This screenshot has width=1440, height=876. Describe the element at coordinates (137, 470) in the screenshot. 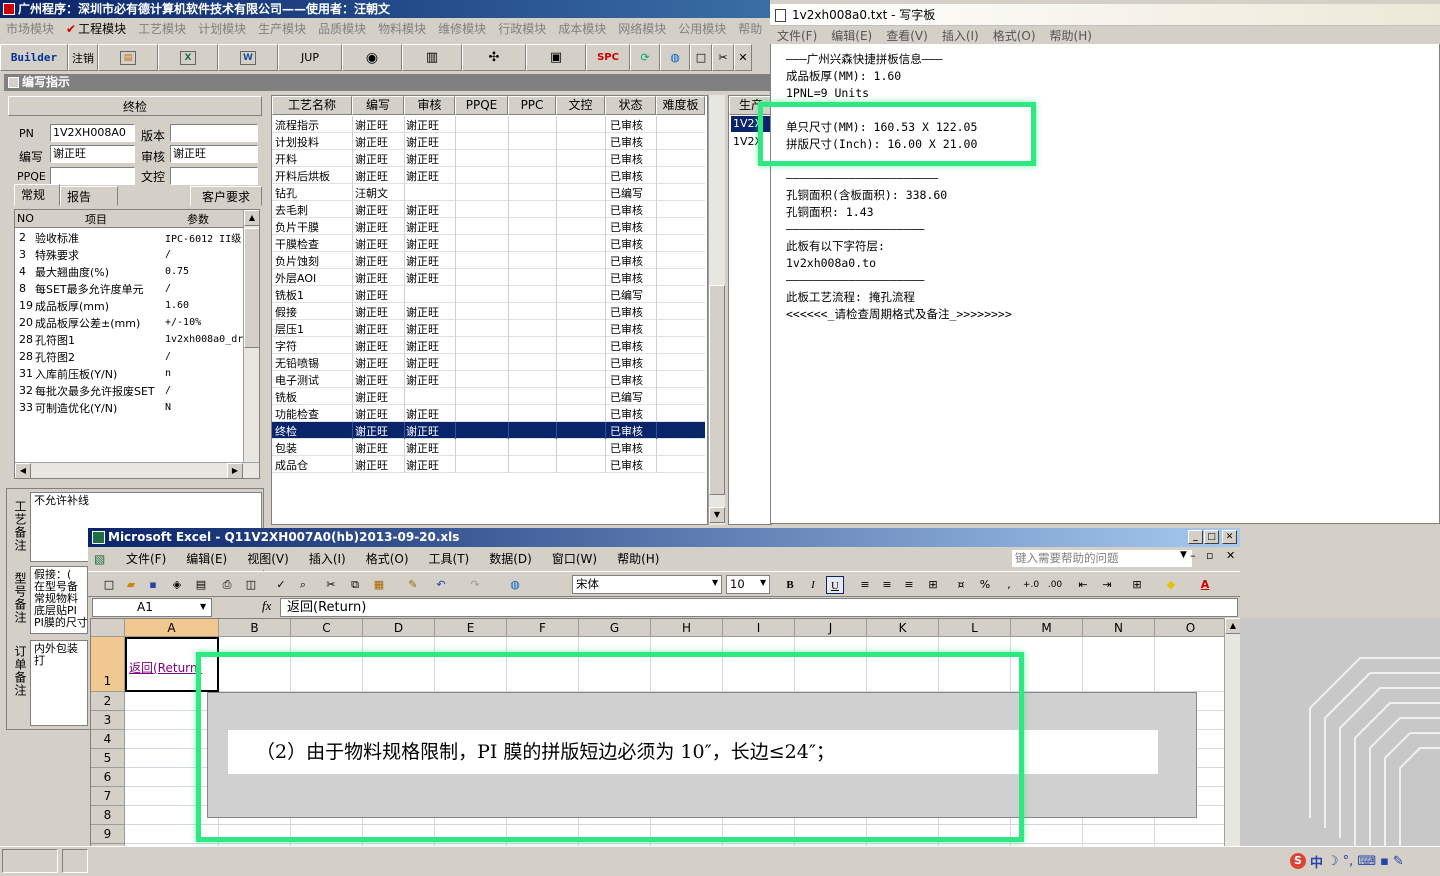

I see `parameter-grid-hscroll: ◀ ▶` at that location.